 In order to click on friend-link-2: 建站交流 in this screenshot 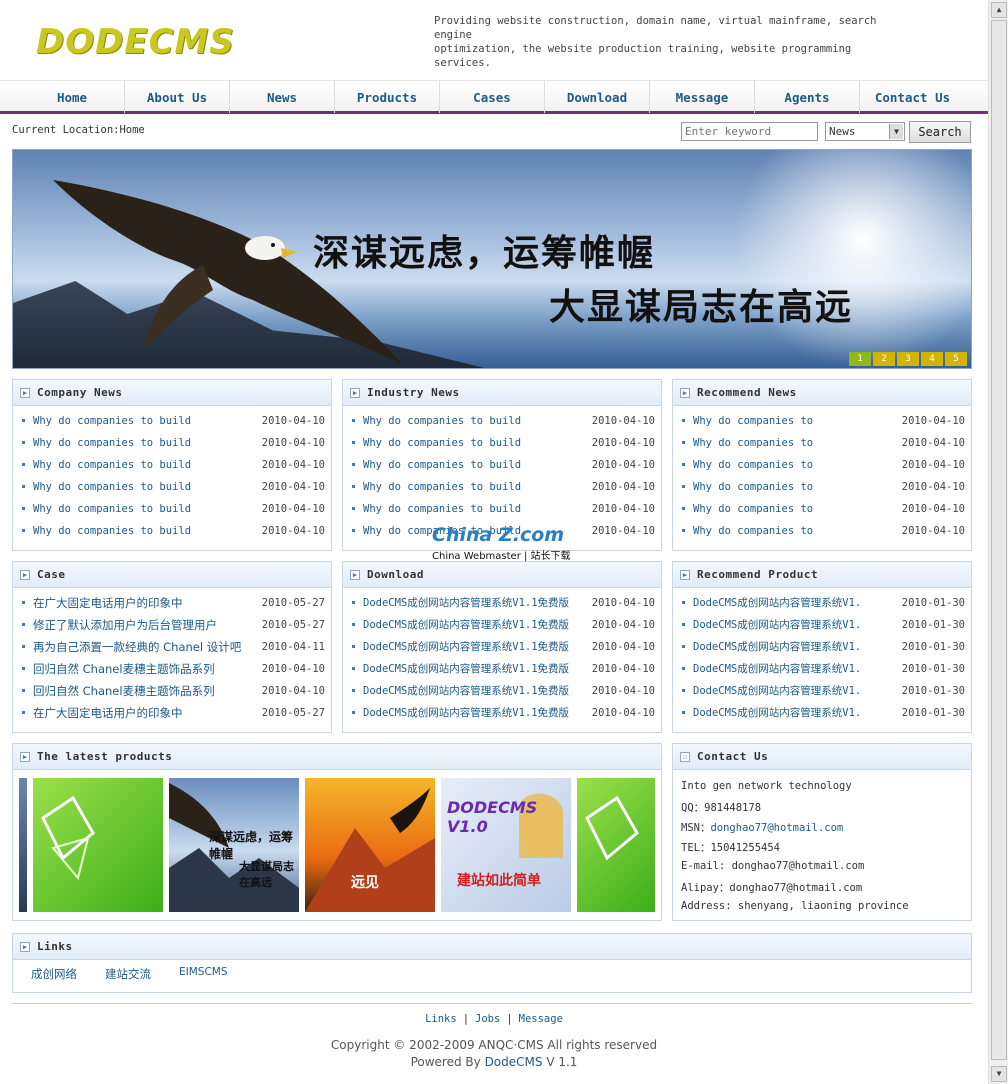, I will do `click(128, 974)`.